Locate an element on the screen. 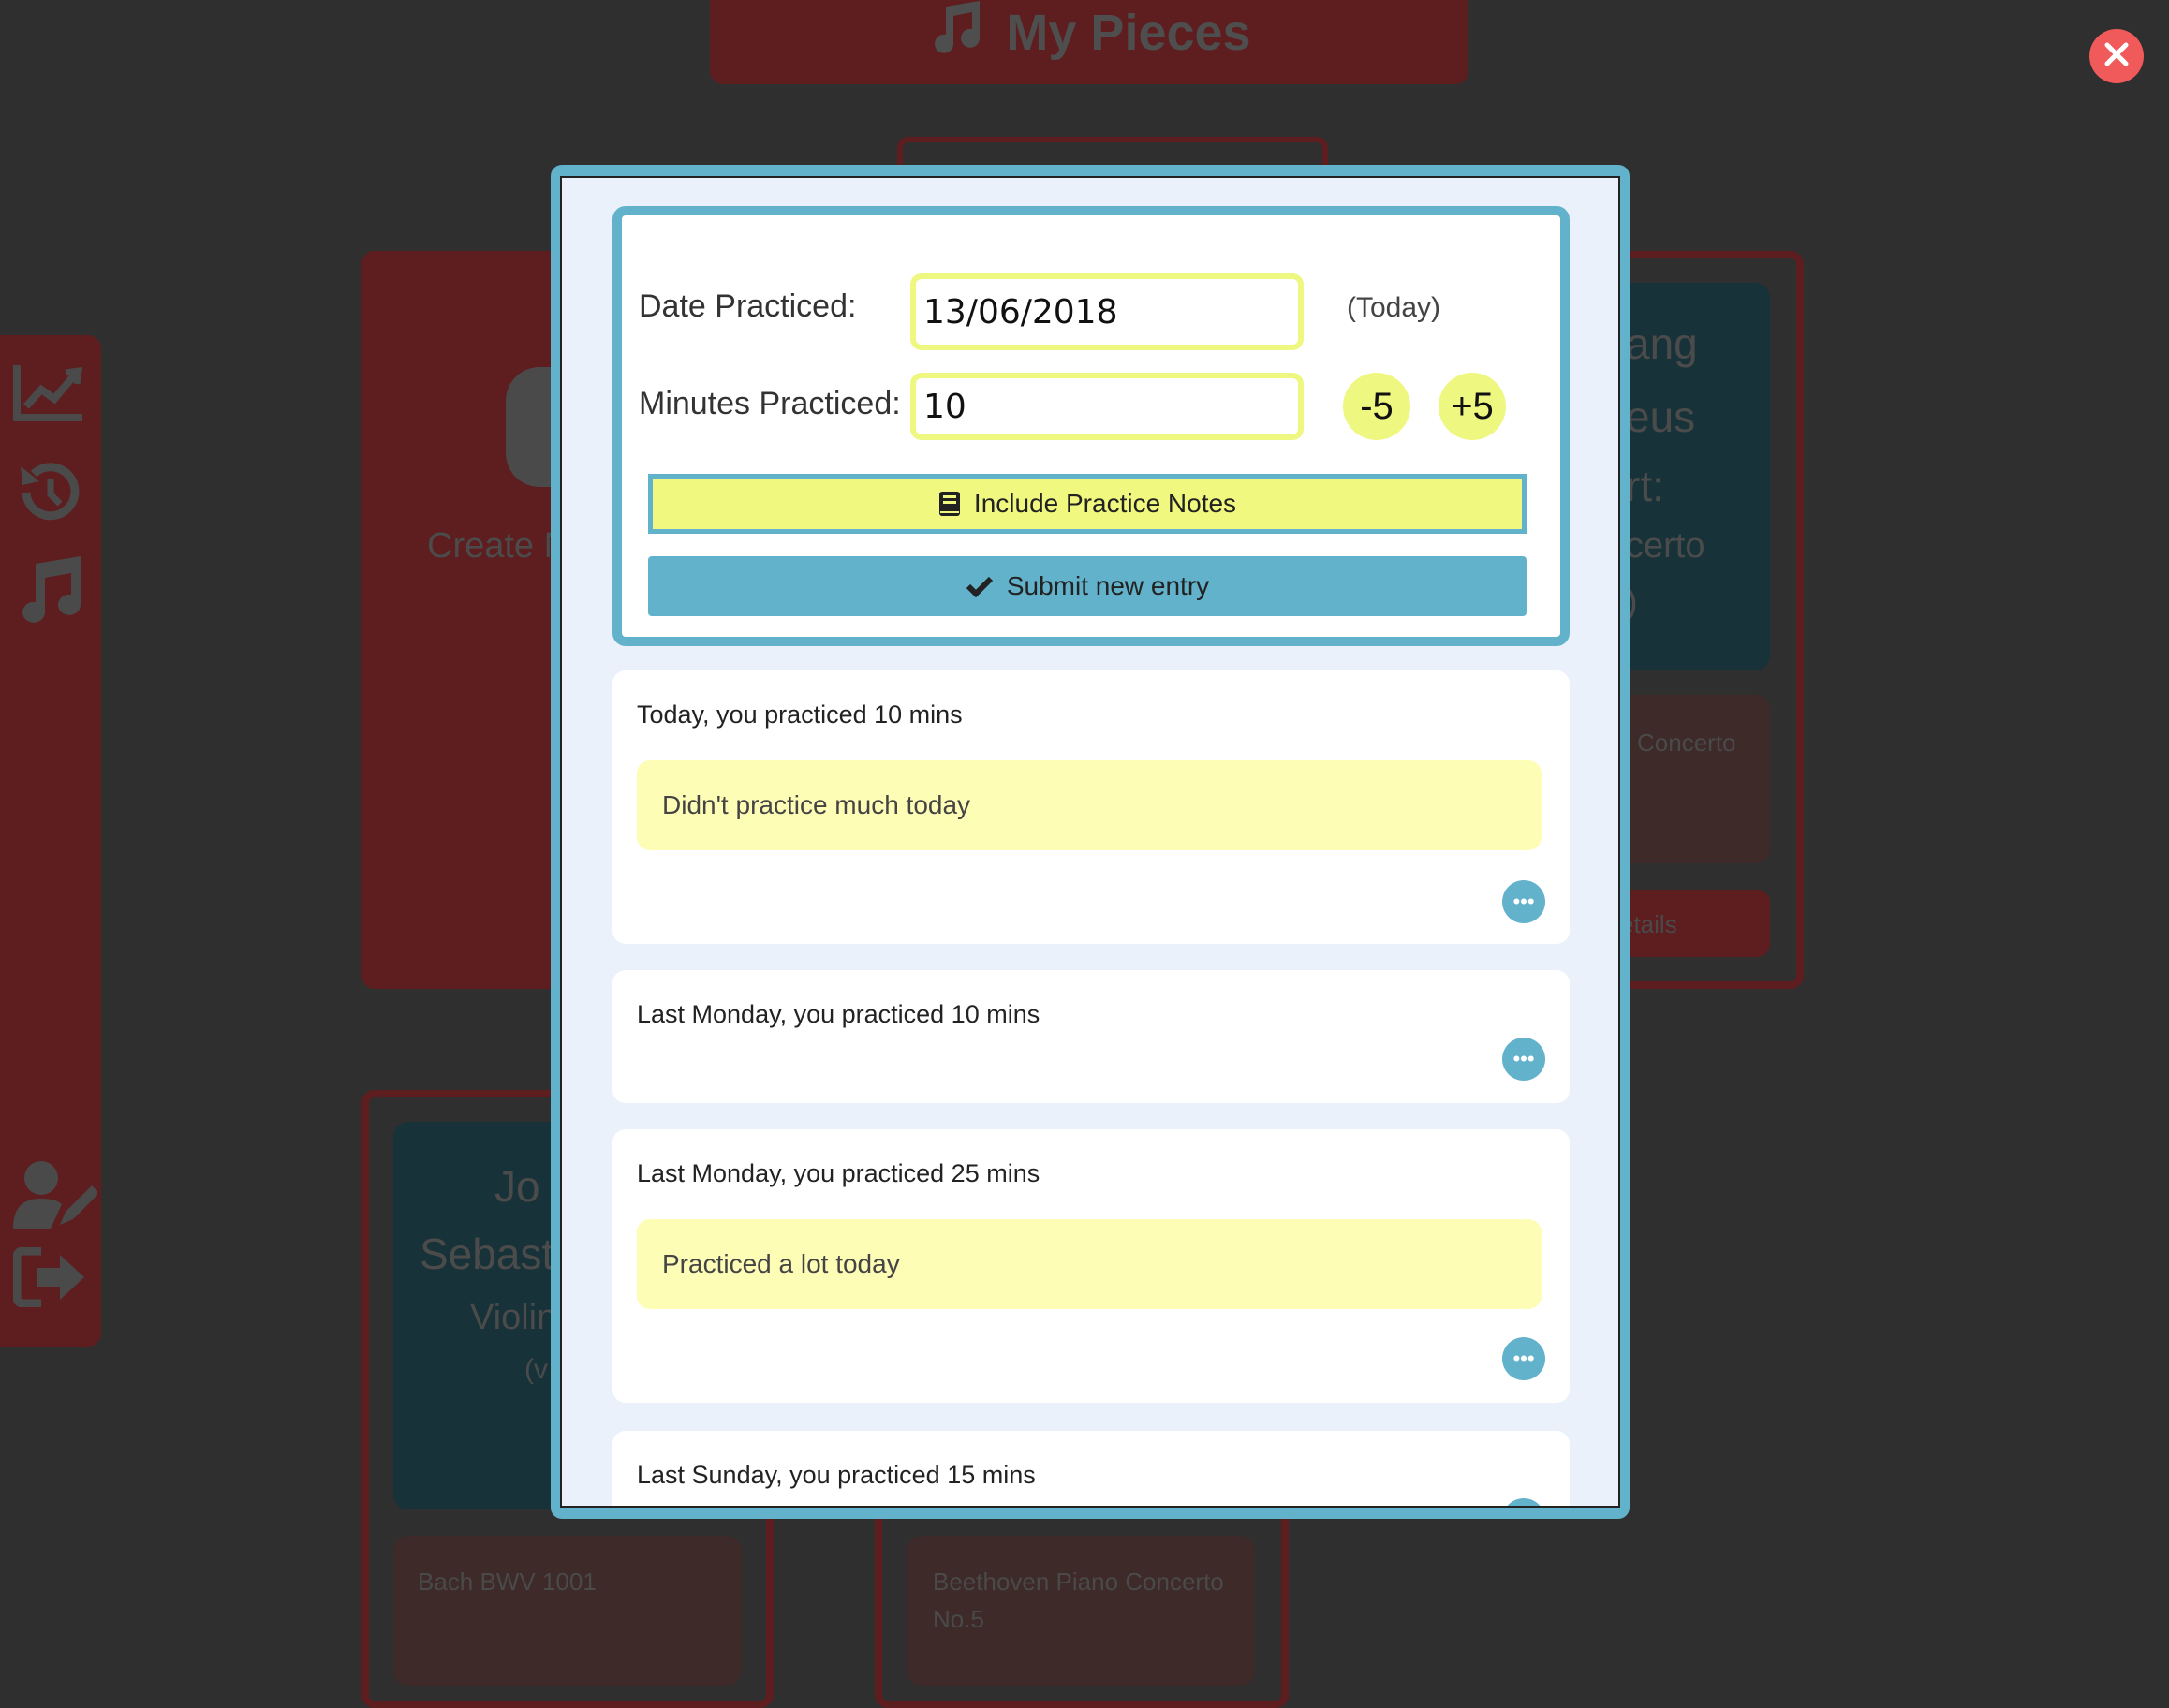 The image size is (2169, 1708). entry-note: Practiced a lot today is located at coordinates (1089, 1264).